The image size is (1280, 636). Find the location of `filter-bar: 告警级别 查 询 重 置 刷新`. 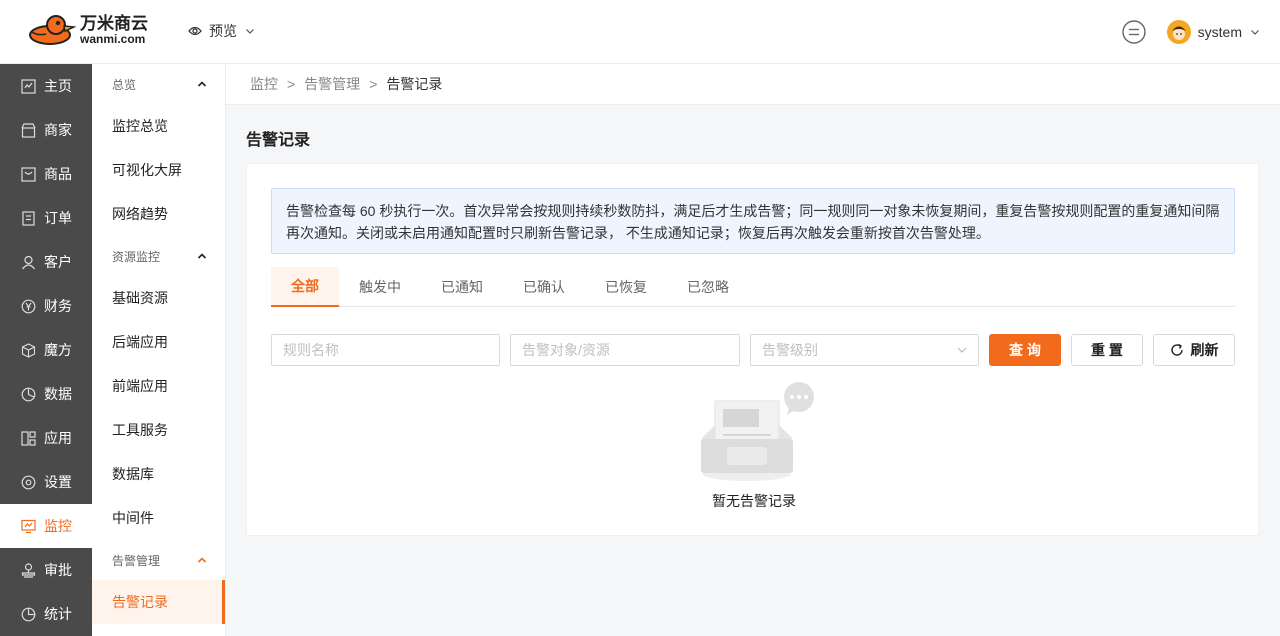

filter-bar: 告警级别 查 询 重 置 刷新 is located at coordinates (753, 350).